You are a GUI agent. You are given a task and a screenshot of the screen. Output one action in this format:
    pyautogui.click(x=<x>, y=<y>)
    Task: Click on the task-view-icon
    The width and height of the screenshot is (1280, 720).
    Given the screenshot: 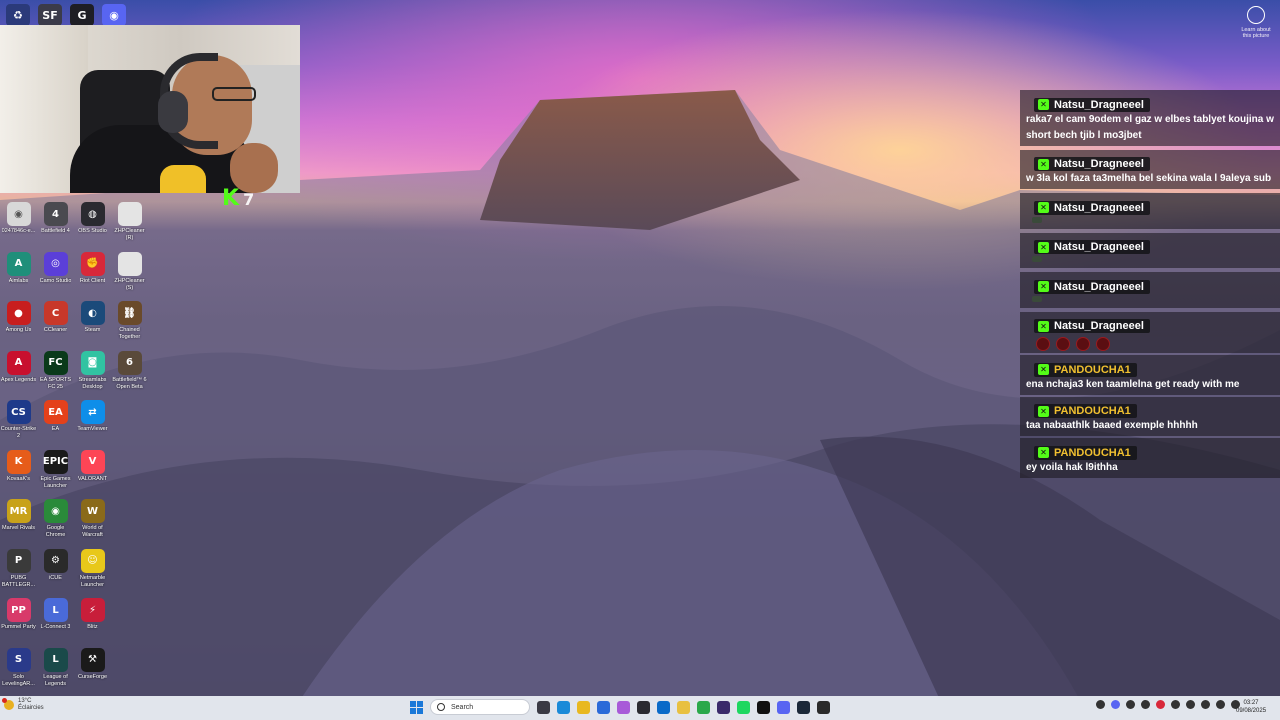 What is the action you would take?
    pyautogui.click(x=543, y=707)
    